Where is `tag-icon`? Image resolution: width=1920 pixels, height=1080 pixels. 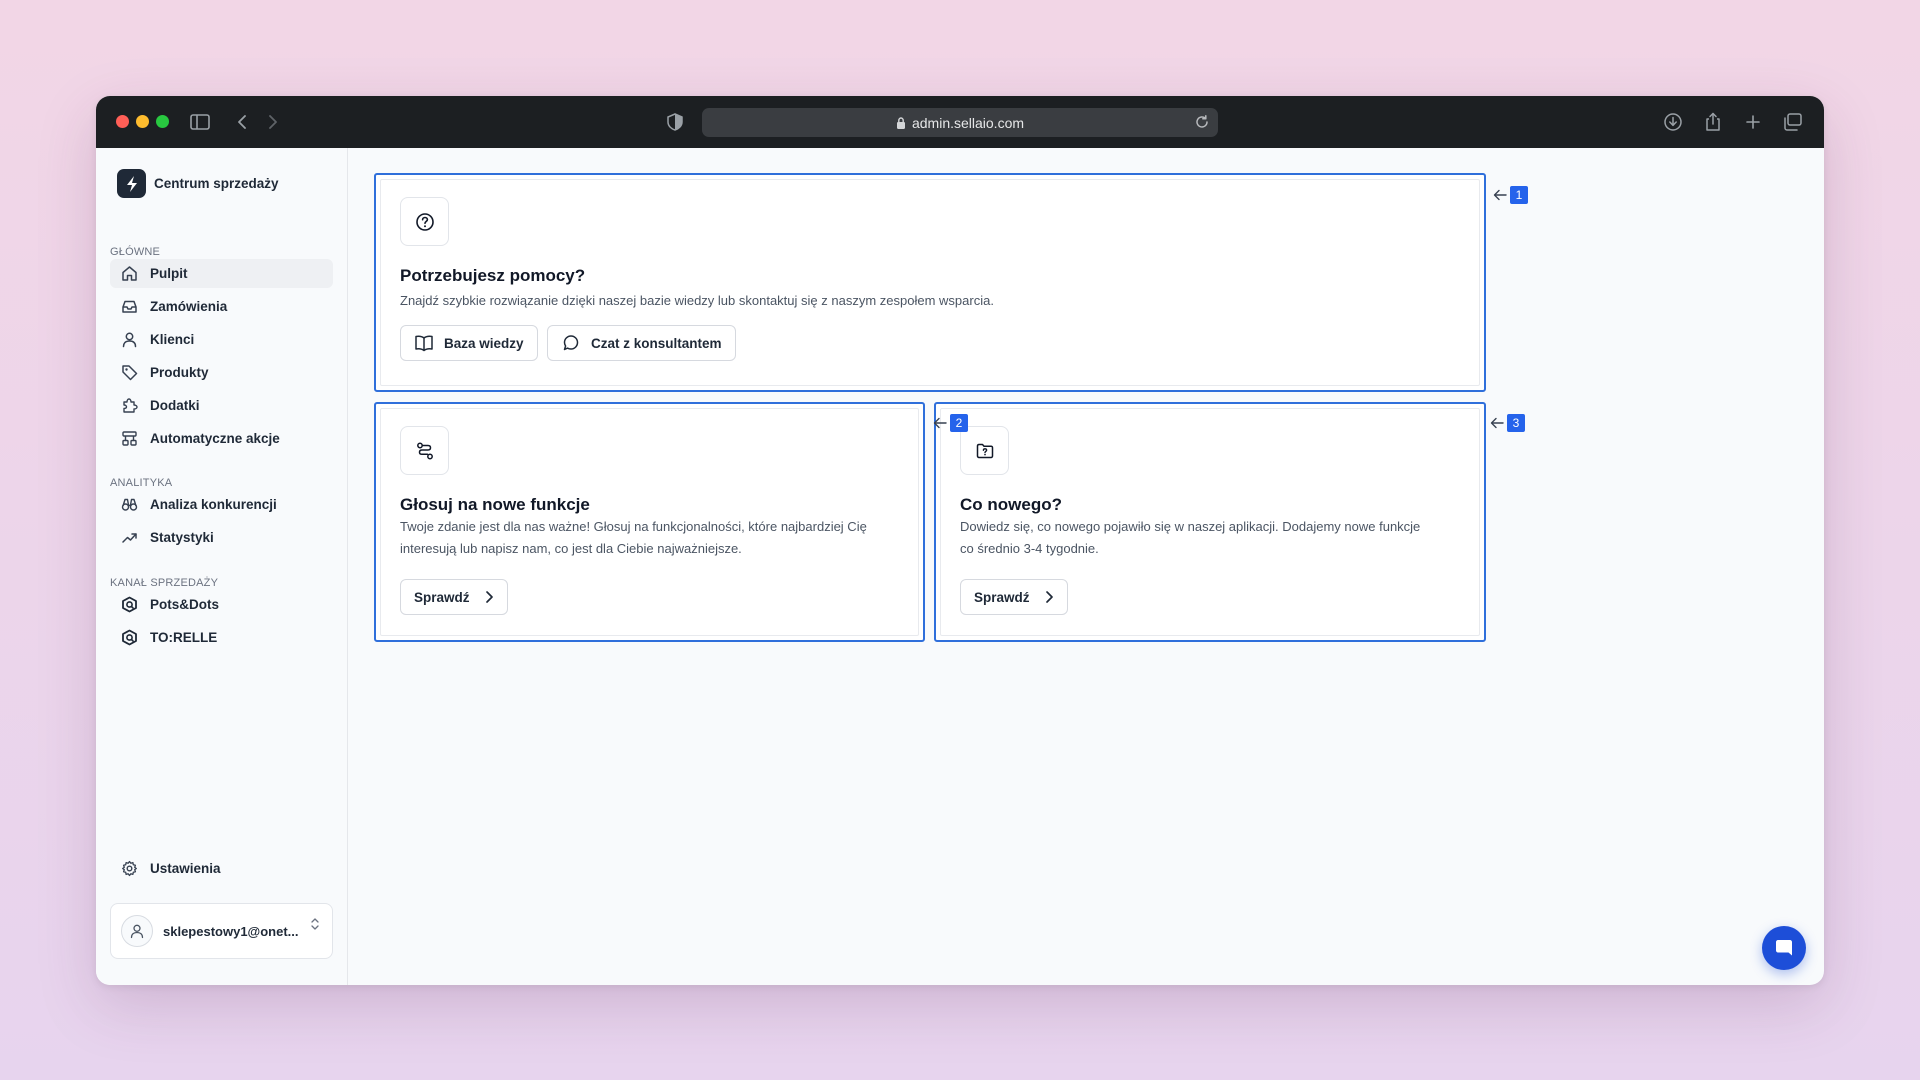
tag-icon is located at coordinates (129, 373).